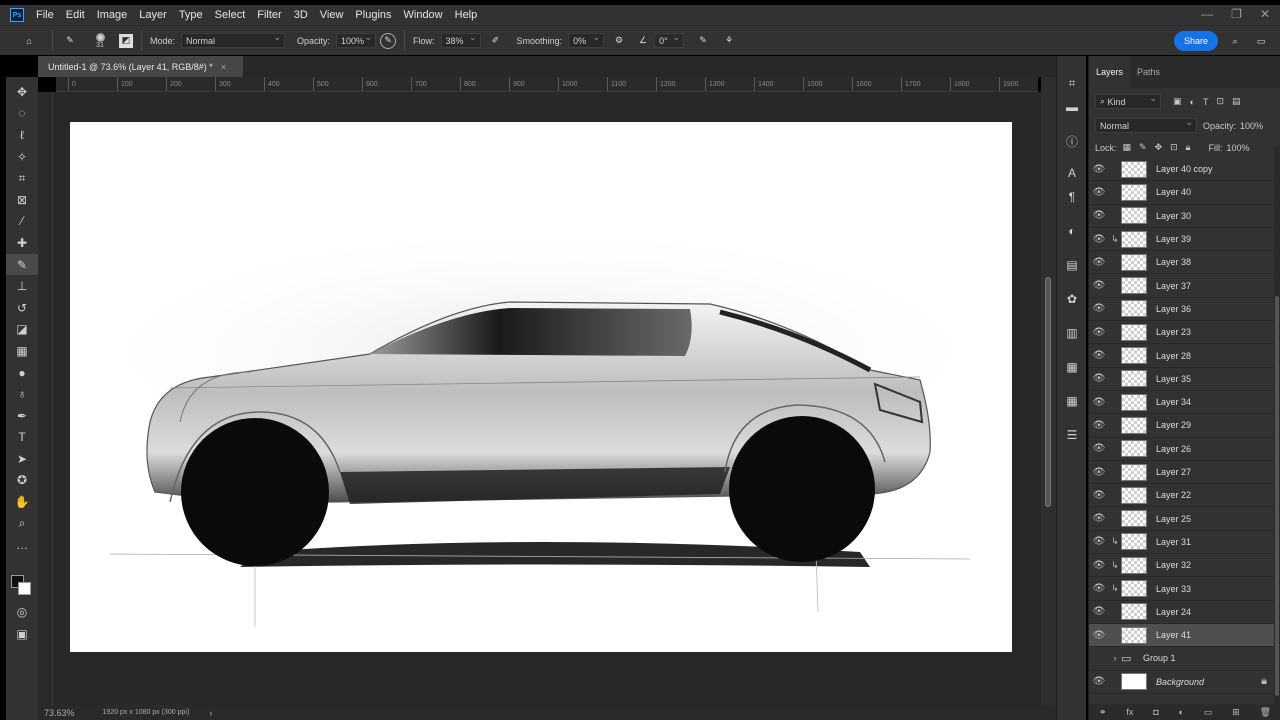 This screenshot has width=1280, height=720. I want to click on layer-name: Layer 26, so click(1173, 449).